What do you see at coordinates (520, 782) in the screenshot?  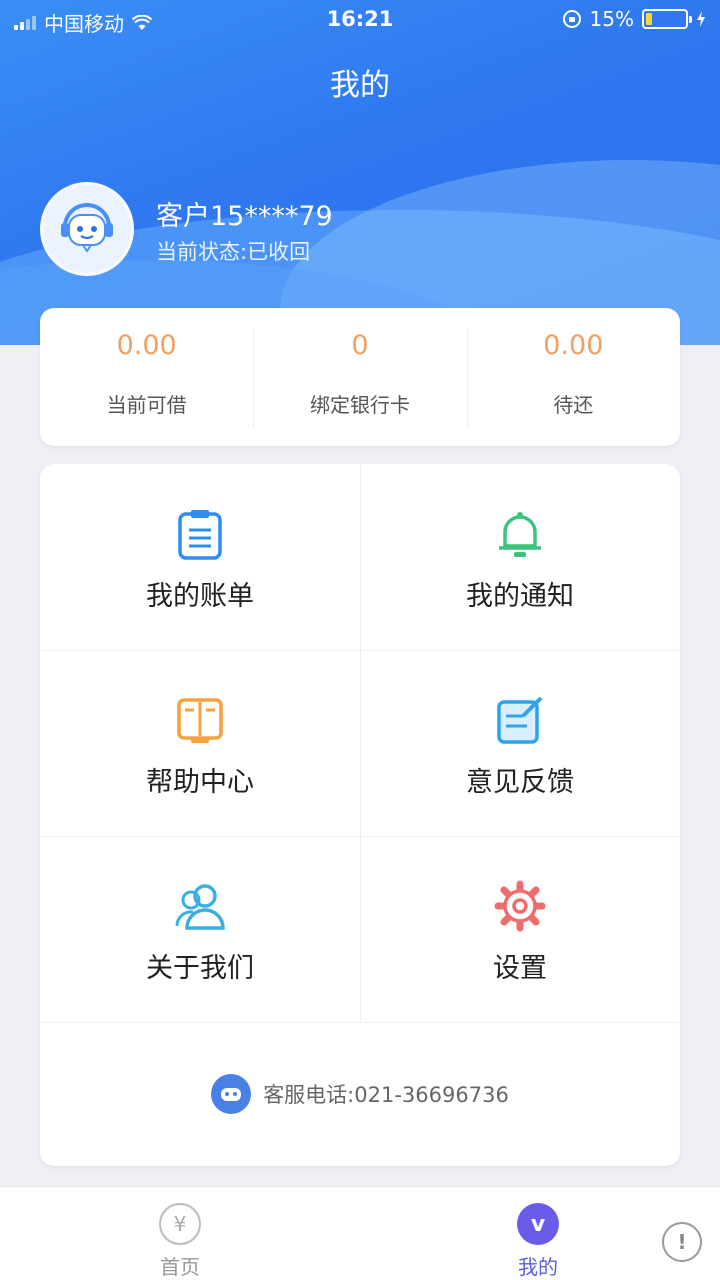 I see `menu-label: 意见反馈` at bounding box center [520, 782].